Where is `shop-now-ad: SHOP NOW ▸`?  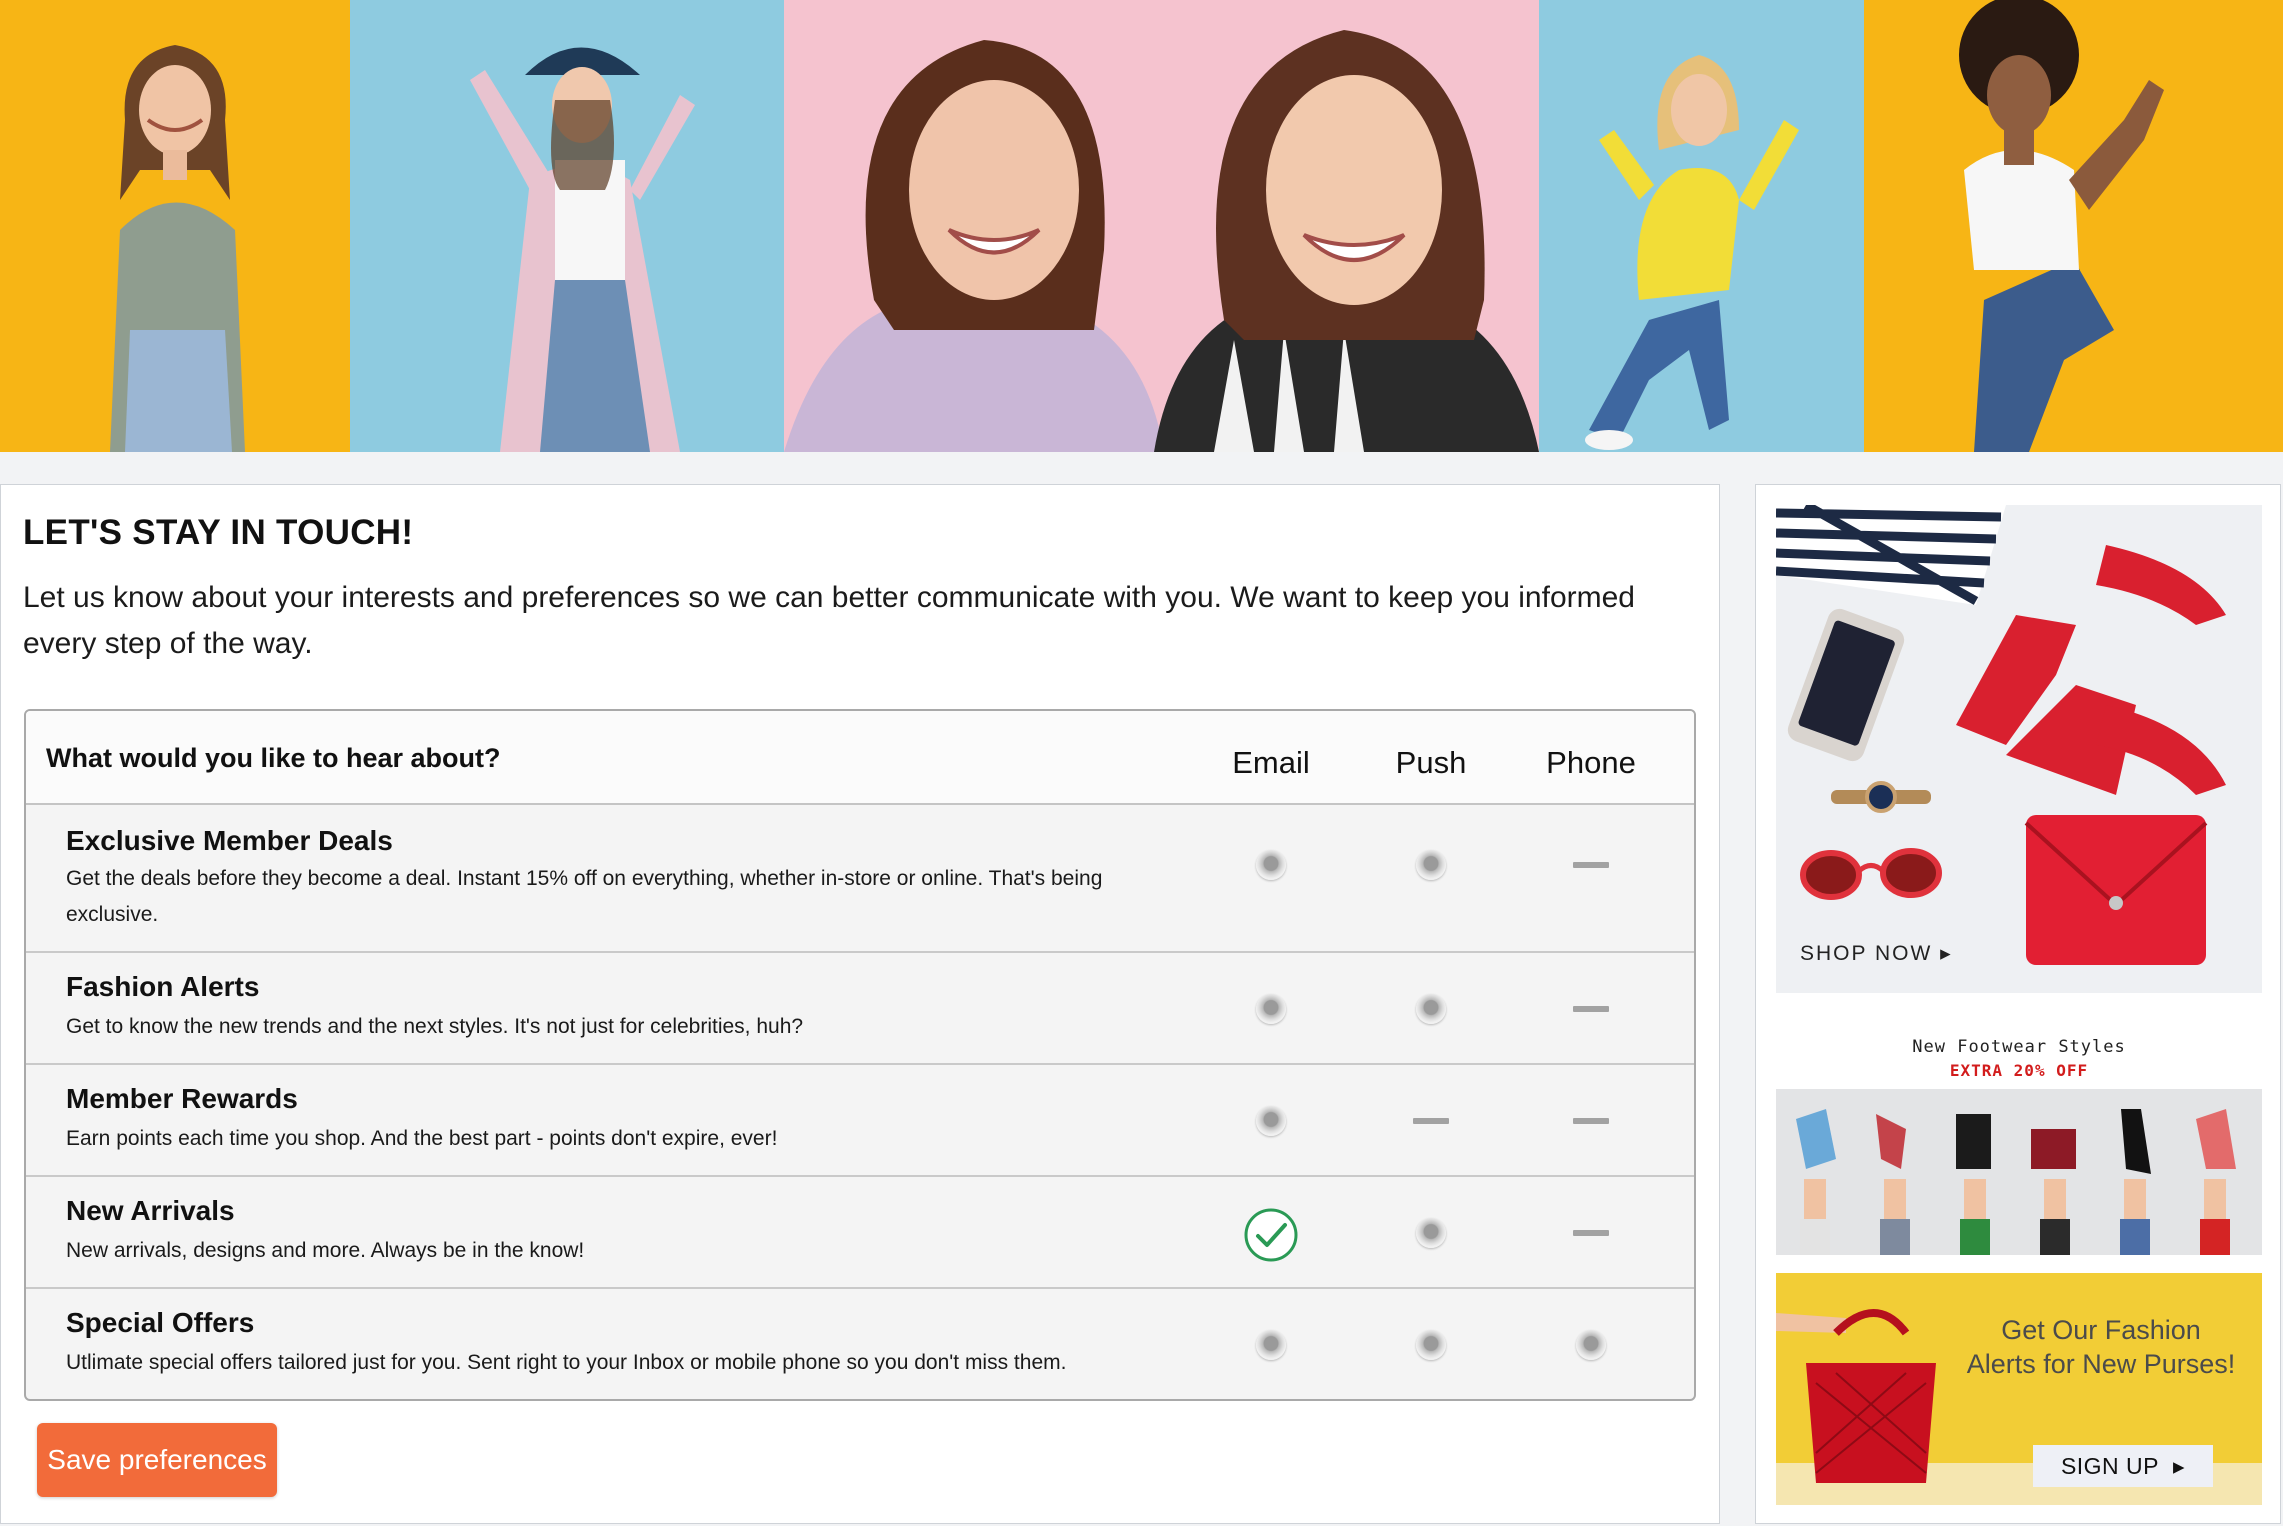
shop-now-ad: SHOP NOW ▸ is located at coordinates (2019, 749).